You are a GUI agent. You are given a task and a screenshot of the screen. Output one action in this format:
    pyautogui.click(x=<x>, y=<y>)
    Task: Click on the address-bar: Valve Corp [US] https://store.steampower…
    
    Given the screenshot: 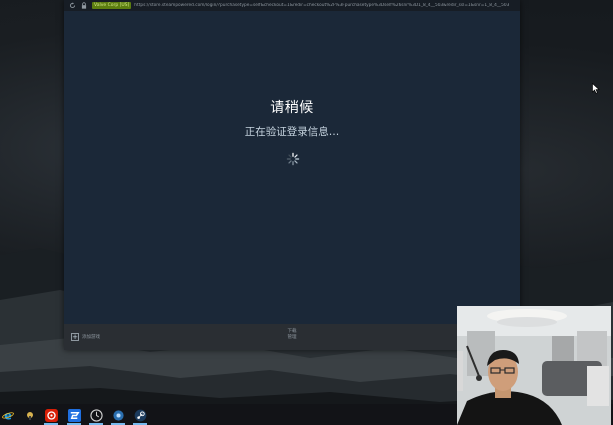 What is the action you would take?
    pyautogui.click(x=292, y=5)
    